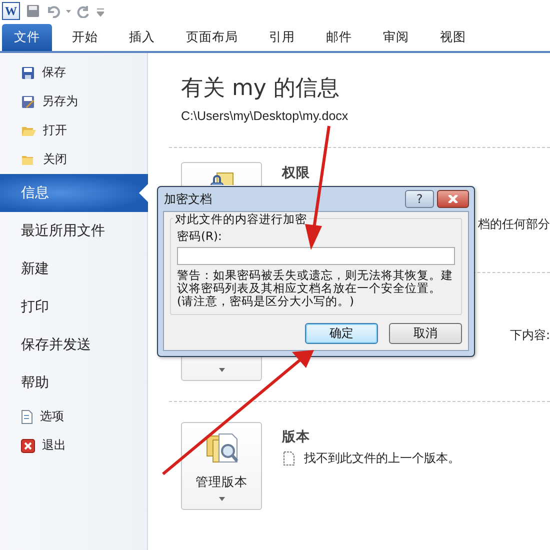 This screenshot has width=550, height=550. I want to click on file-tab: 文件, so click(27, 37).